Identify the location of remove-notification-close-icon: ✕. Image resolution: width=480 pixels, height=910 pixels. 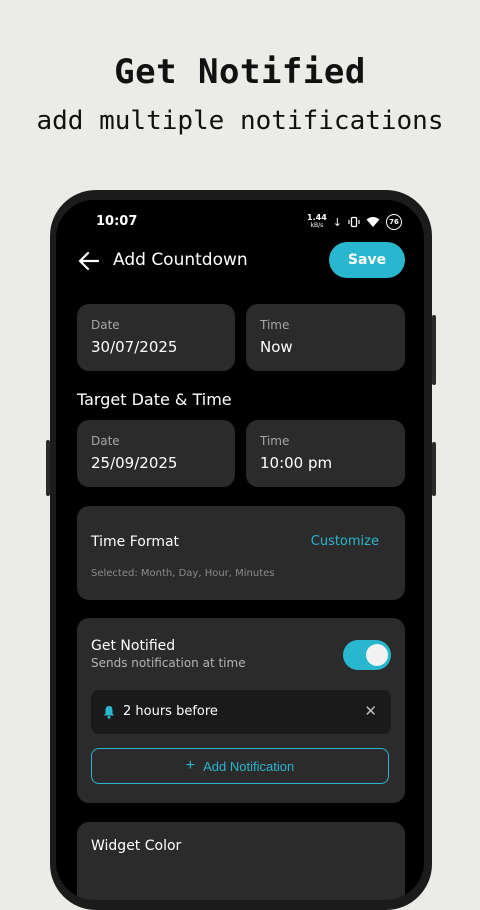
(370, 711).